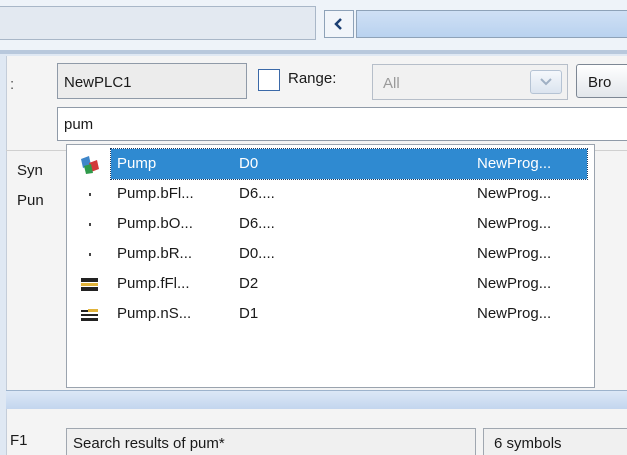  I want to click on int-var-icon, so click(89, 315).